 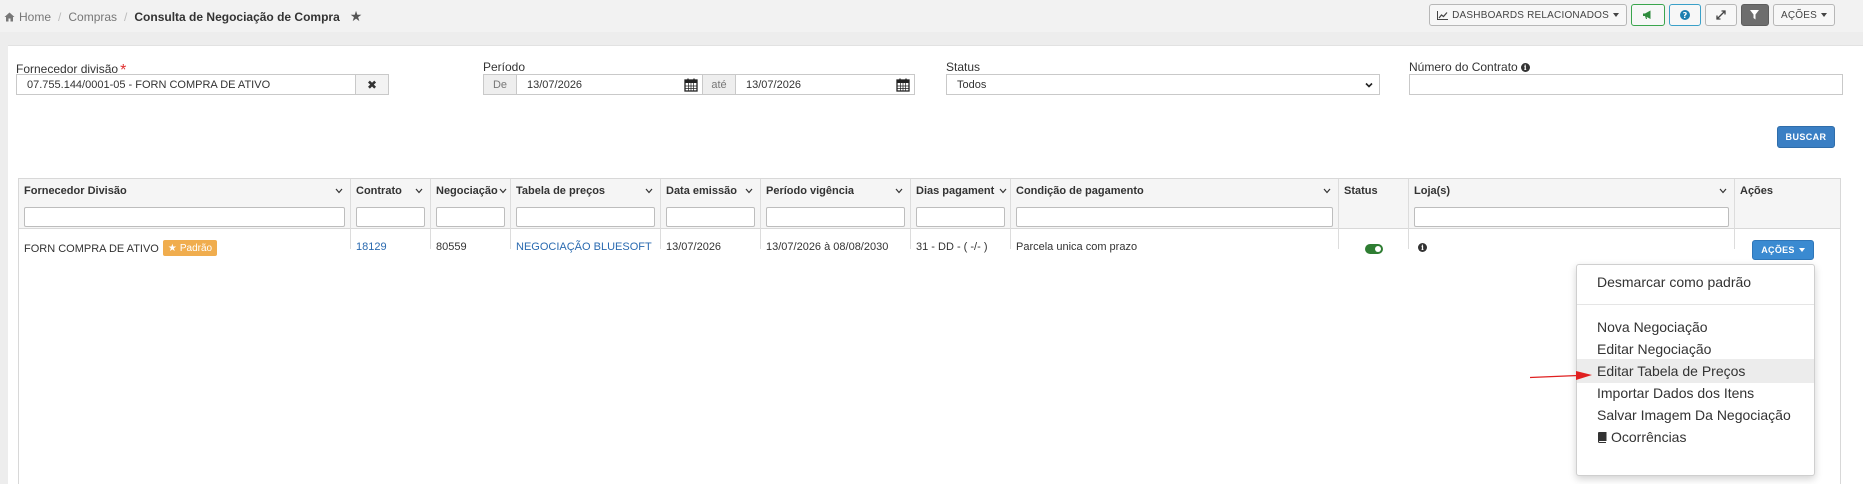 What do you see at coordinates (196, 248) in the screenshot?
I see `padrao-badge-label: Padrão` at bounding box center [196, 248].